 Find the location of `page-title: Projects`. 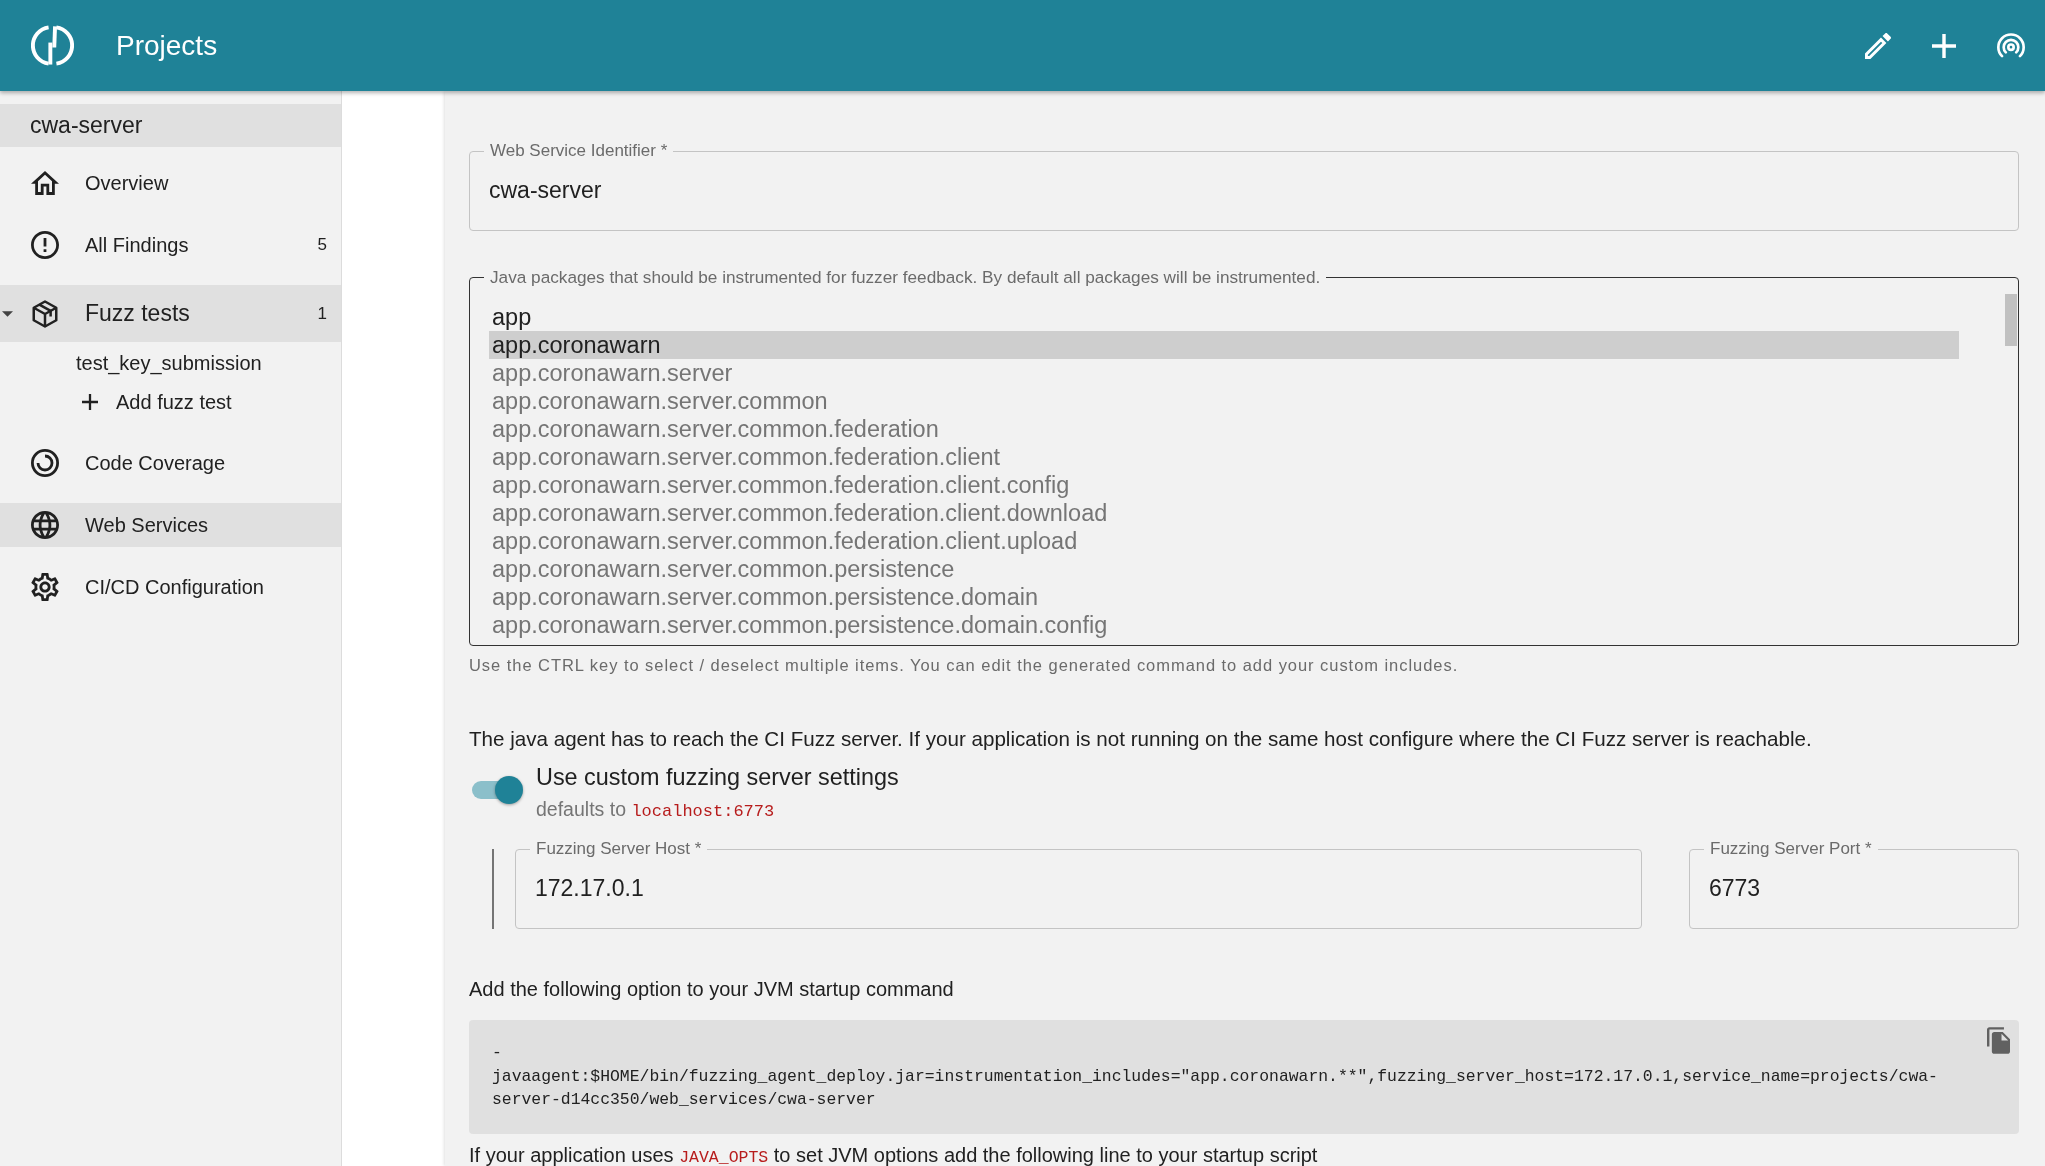

page-title: Projects is located at coordinates (167, 45).